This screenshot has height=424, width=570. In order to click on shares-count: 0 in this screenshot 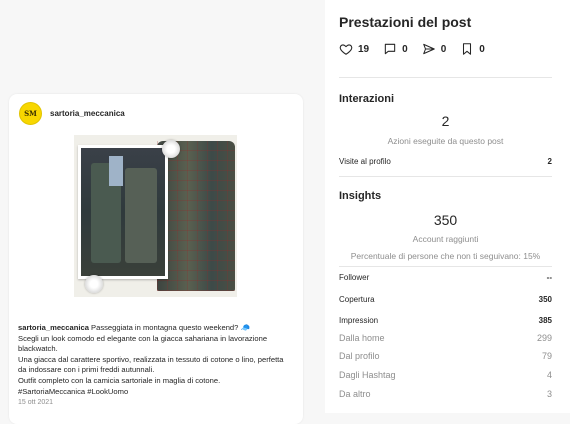, I will do `click(443, 49)`.